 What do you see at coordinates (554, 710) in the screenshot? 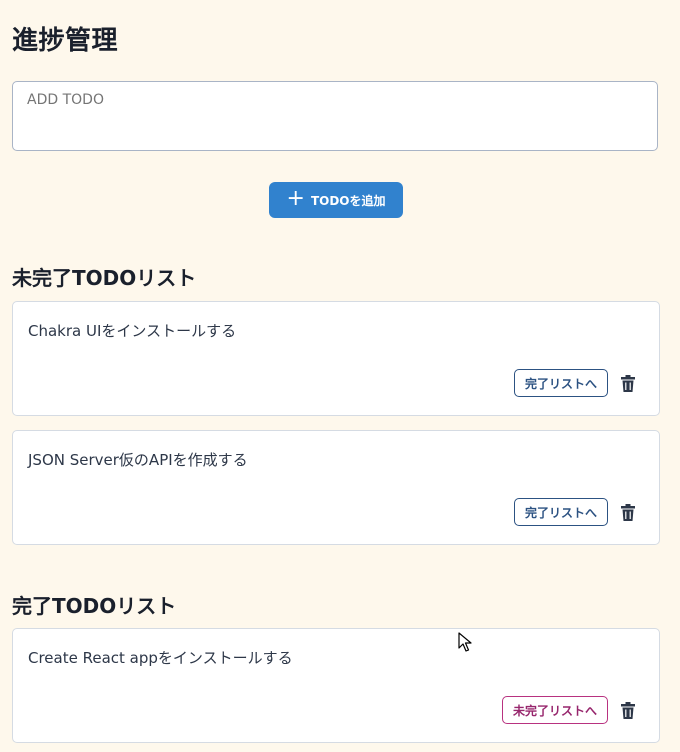
I see `move-to-incomplete-button: 未完了リストへ` at bounding box center [554, 710].